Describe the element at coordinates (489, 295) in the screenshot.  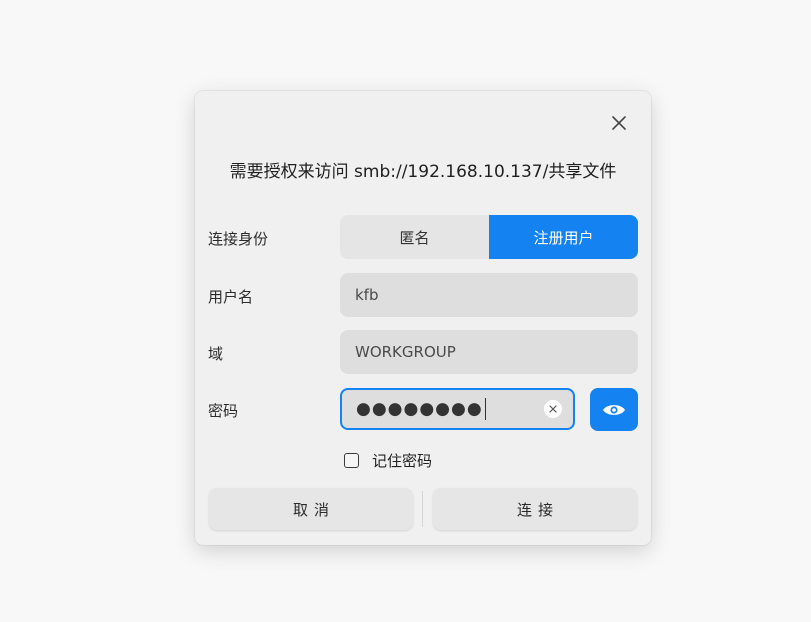
I see `username-field: kfb` at that location.